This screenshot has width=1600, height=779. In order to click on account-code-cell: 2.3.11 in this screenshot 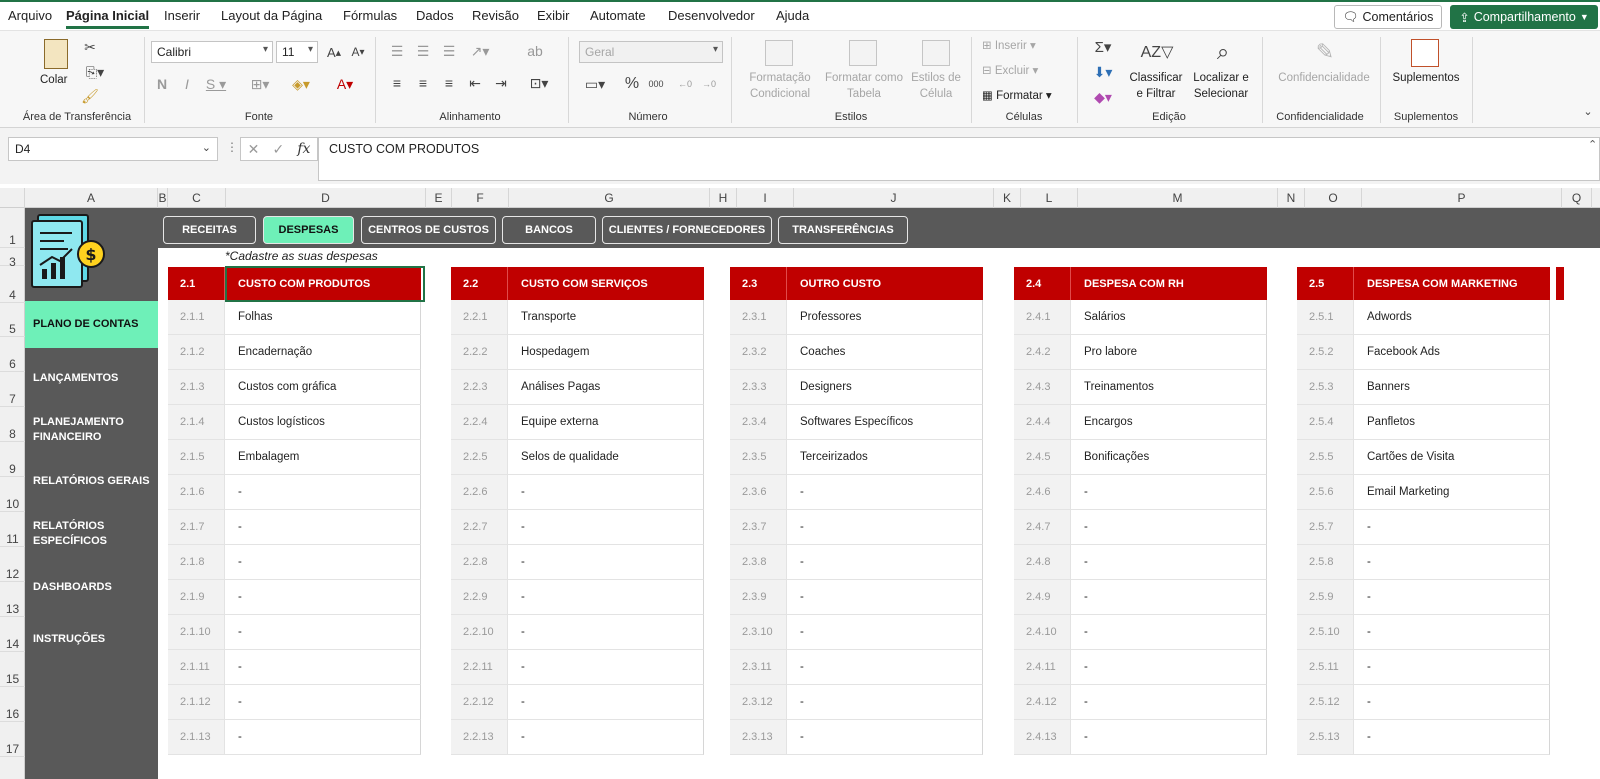, I will do `click(758, 667)`.